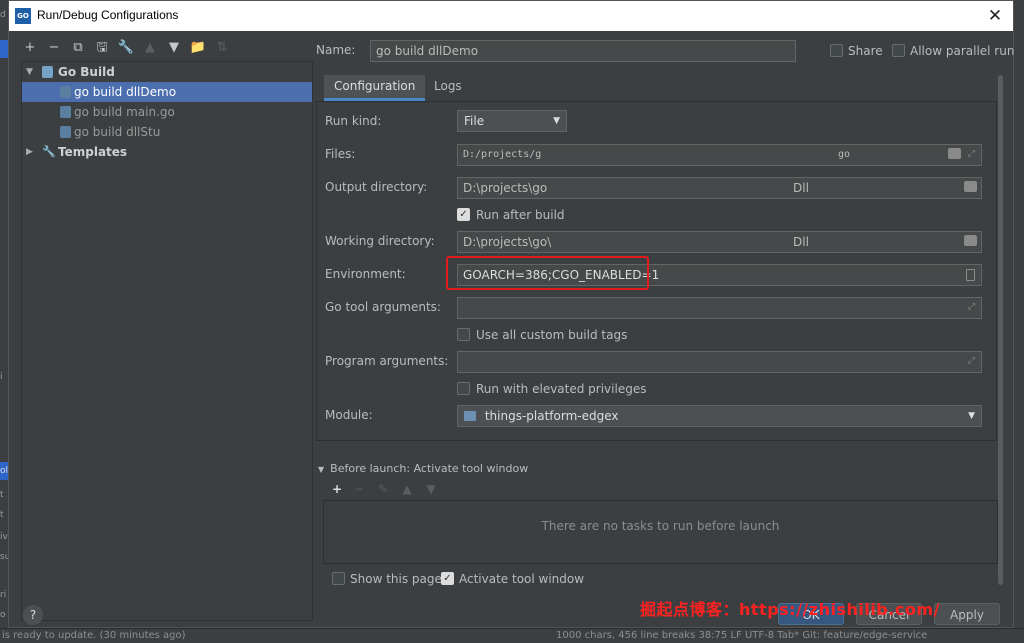 Image resolution: width=1024 pixels, height=643 pixels. Describe the element at coordinates (375, 88) in the screenshot. I see `tab-configuration: Configuration` at that location.